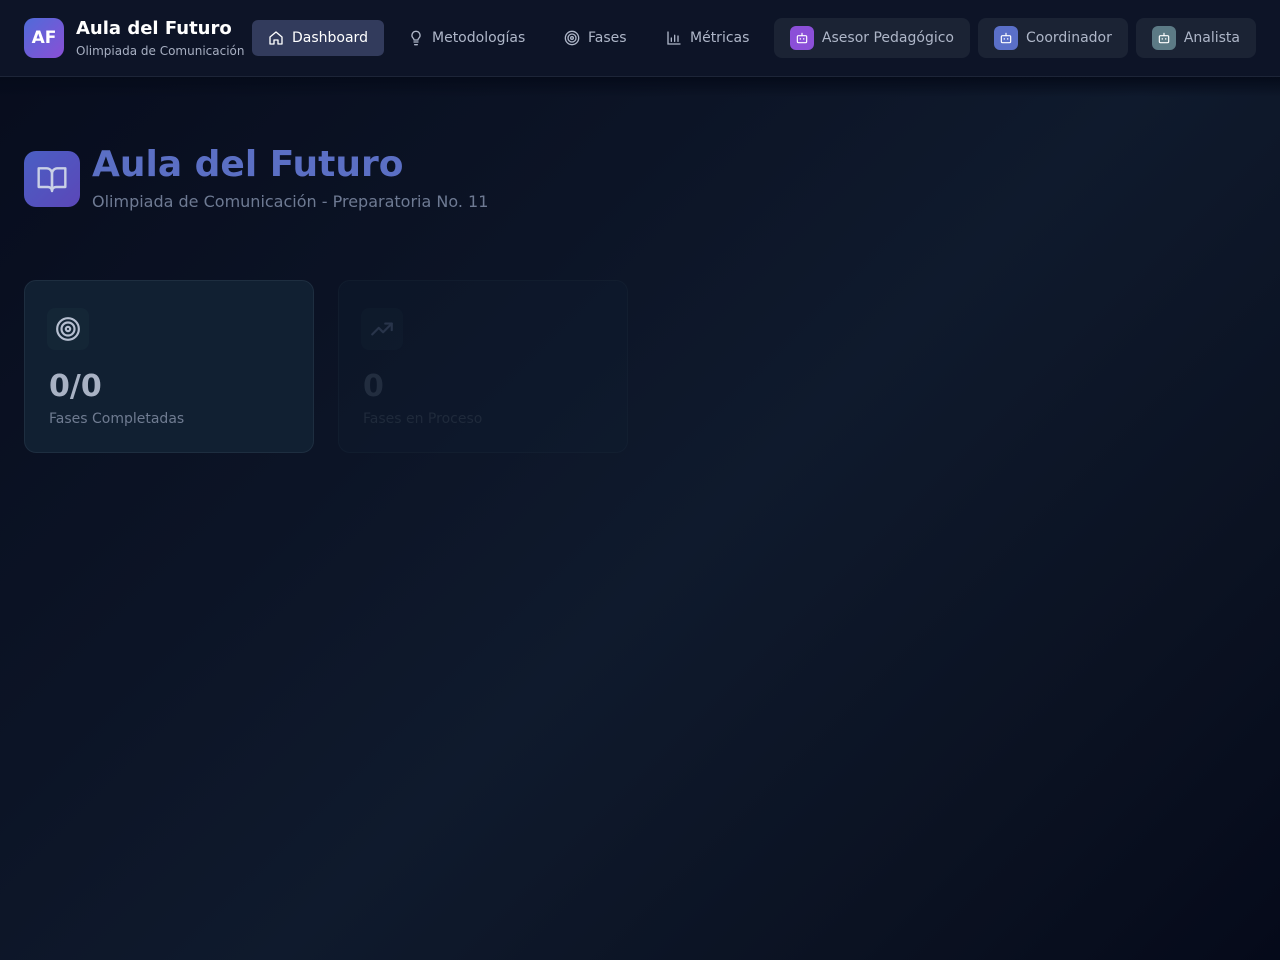 This screenshot has height=960, width=1280. Describe the element at coordinates (169, 366) in the screenshot. I see `stat-card-fases-completadas: 0/0 Fases Completadas` at that location.